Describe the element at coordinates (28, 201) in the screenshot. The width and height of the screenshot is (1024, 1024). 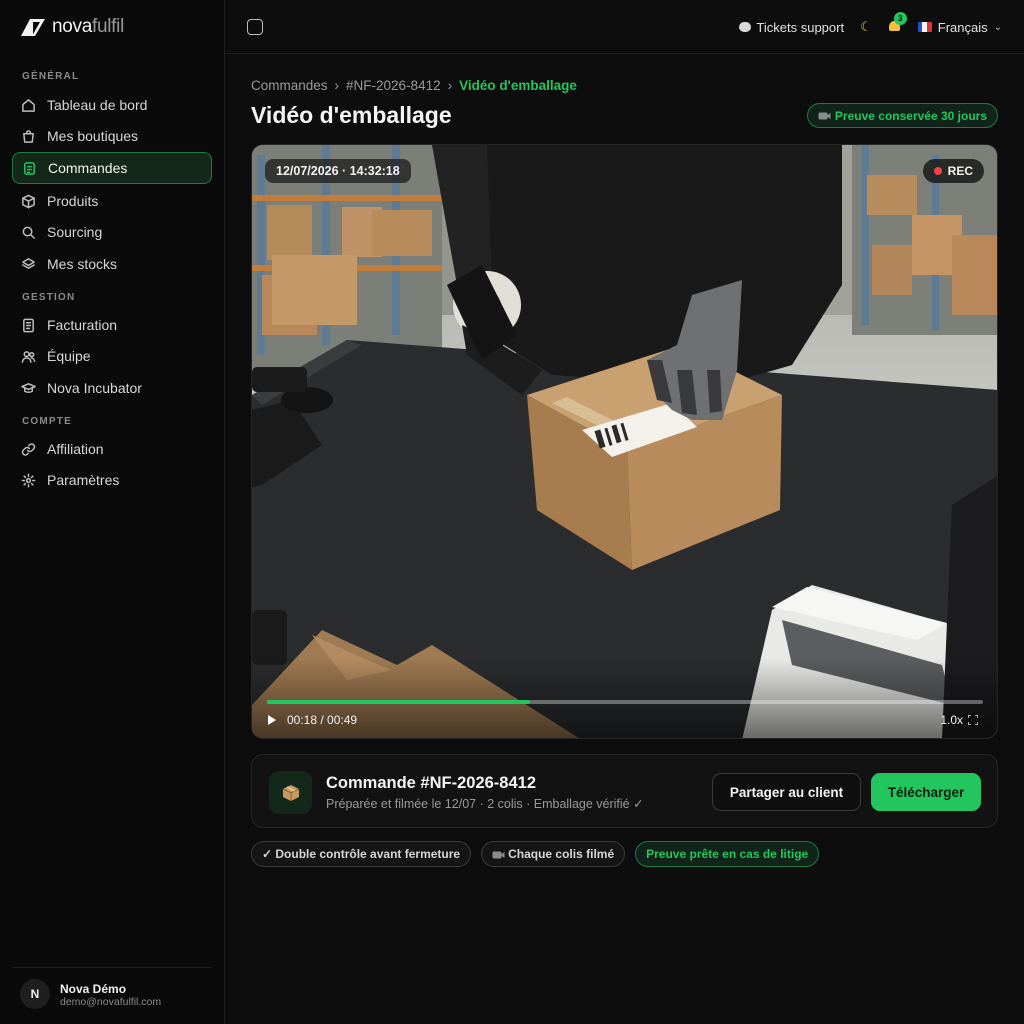
I see `cube-icon` at that location.